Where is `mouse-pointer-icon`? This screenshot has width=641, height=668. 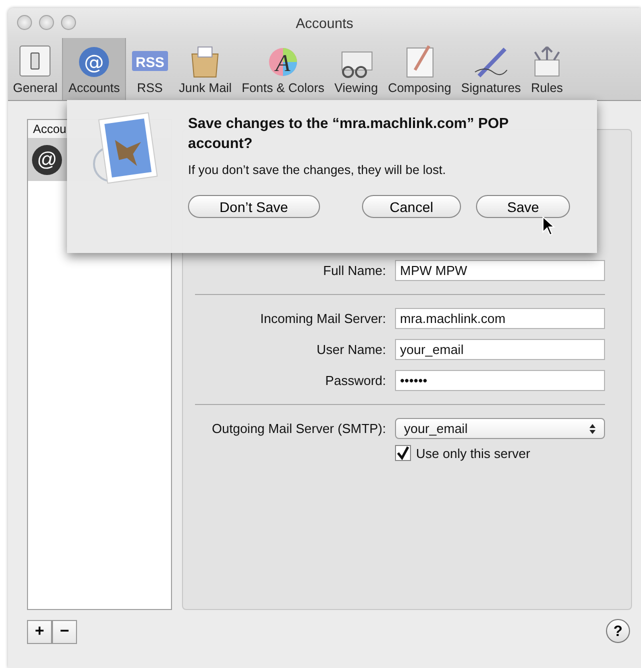
mouse-pointer-icon is located at coordinates (549, 226).